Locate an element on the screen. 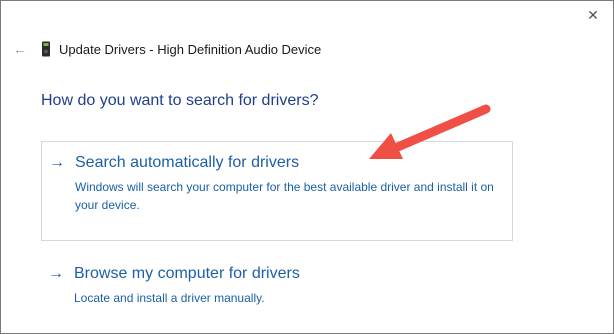 This screenshot has height=334, width=614. back-arrow-icon: ← is located at coordinates (20, 49).